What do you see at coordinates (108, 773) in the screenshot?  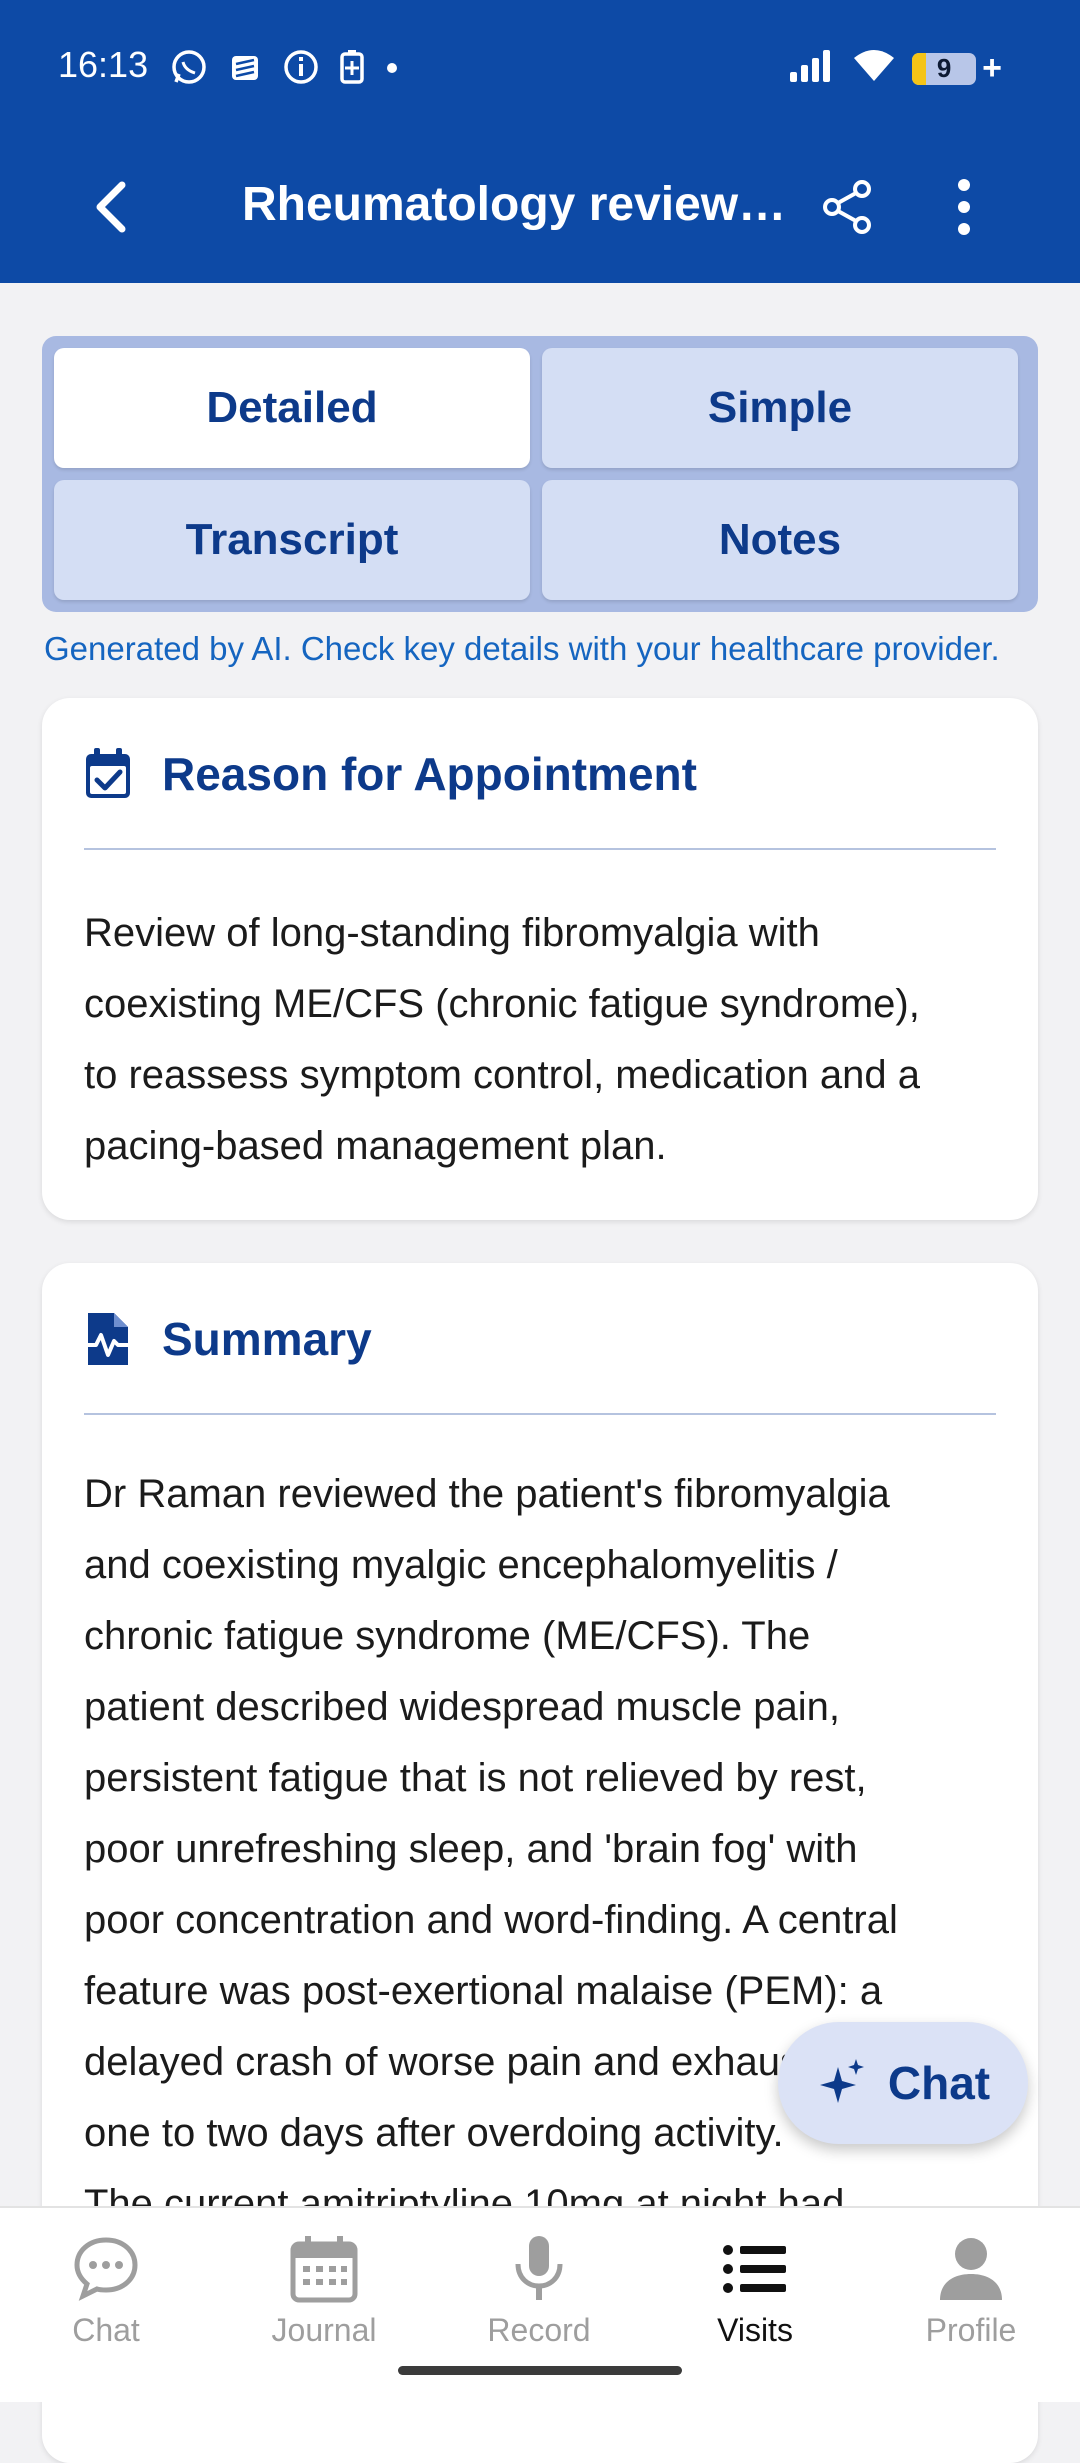 I see `calendar-check-icon` at bounding box center [108, 773].